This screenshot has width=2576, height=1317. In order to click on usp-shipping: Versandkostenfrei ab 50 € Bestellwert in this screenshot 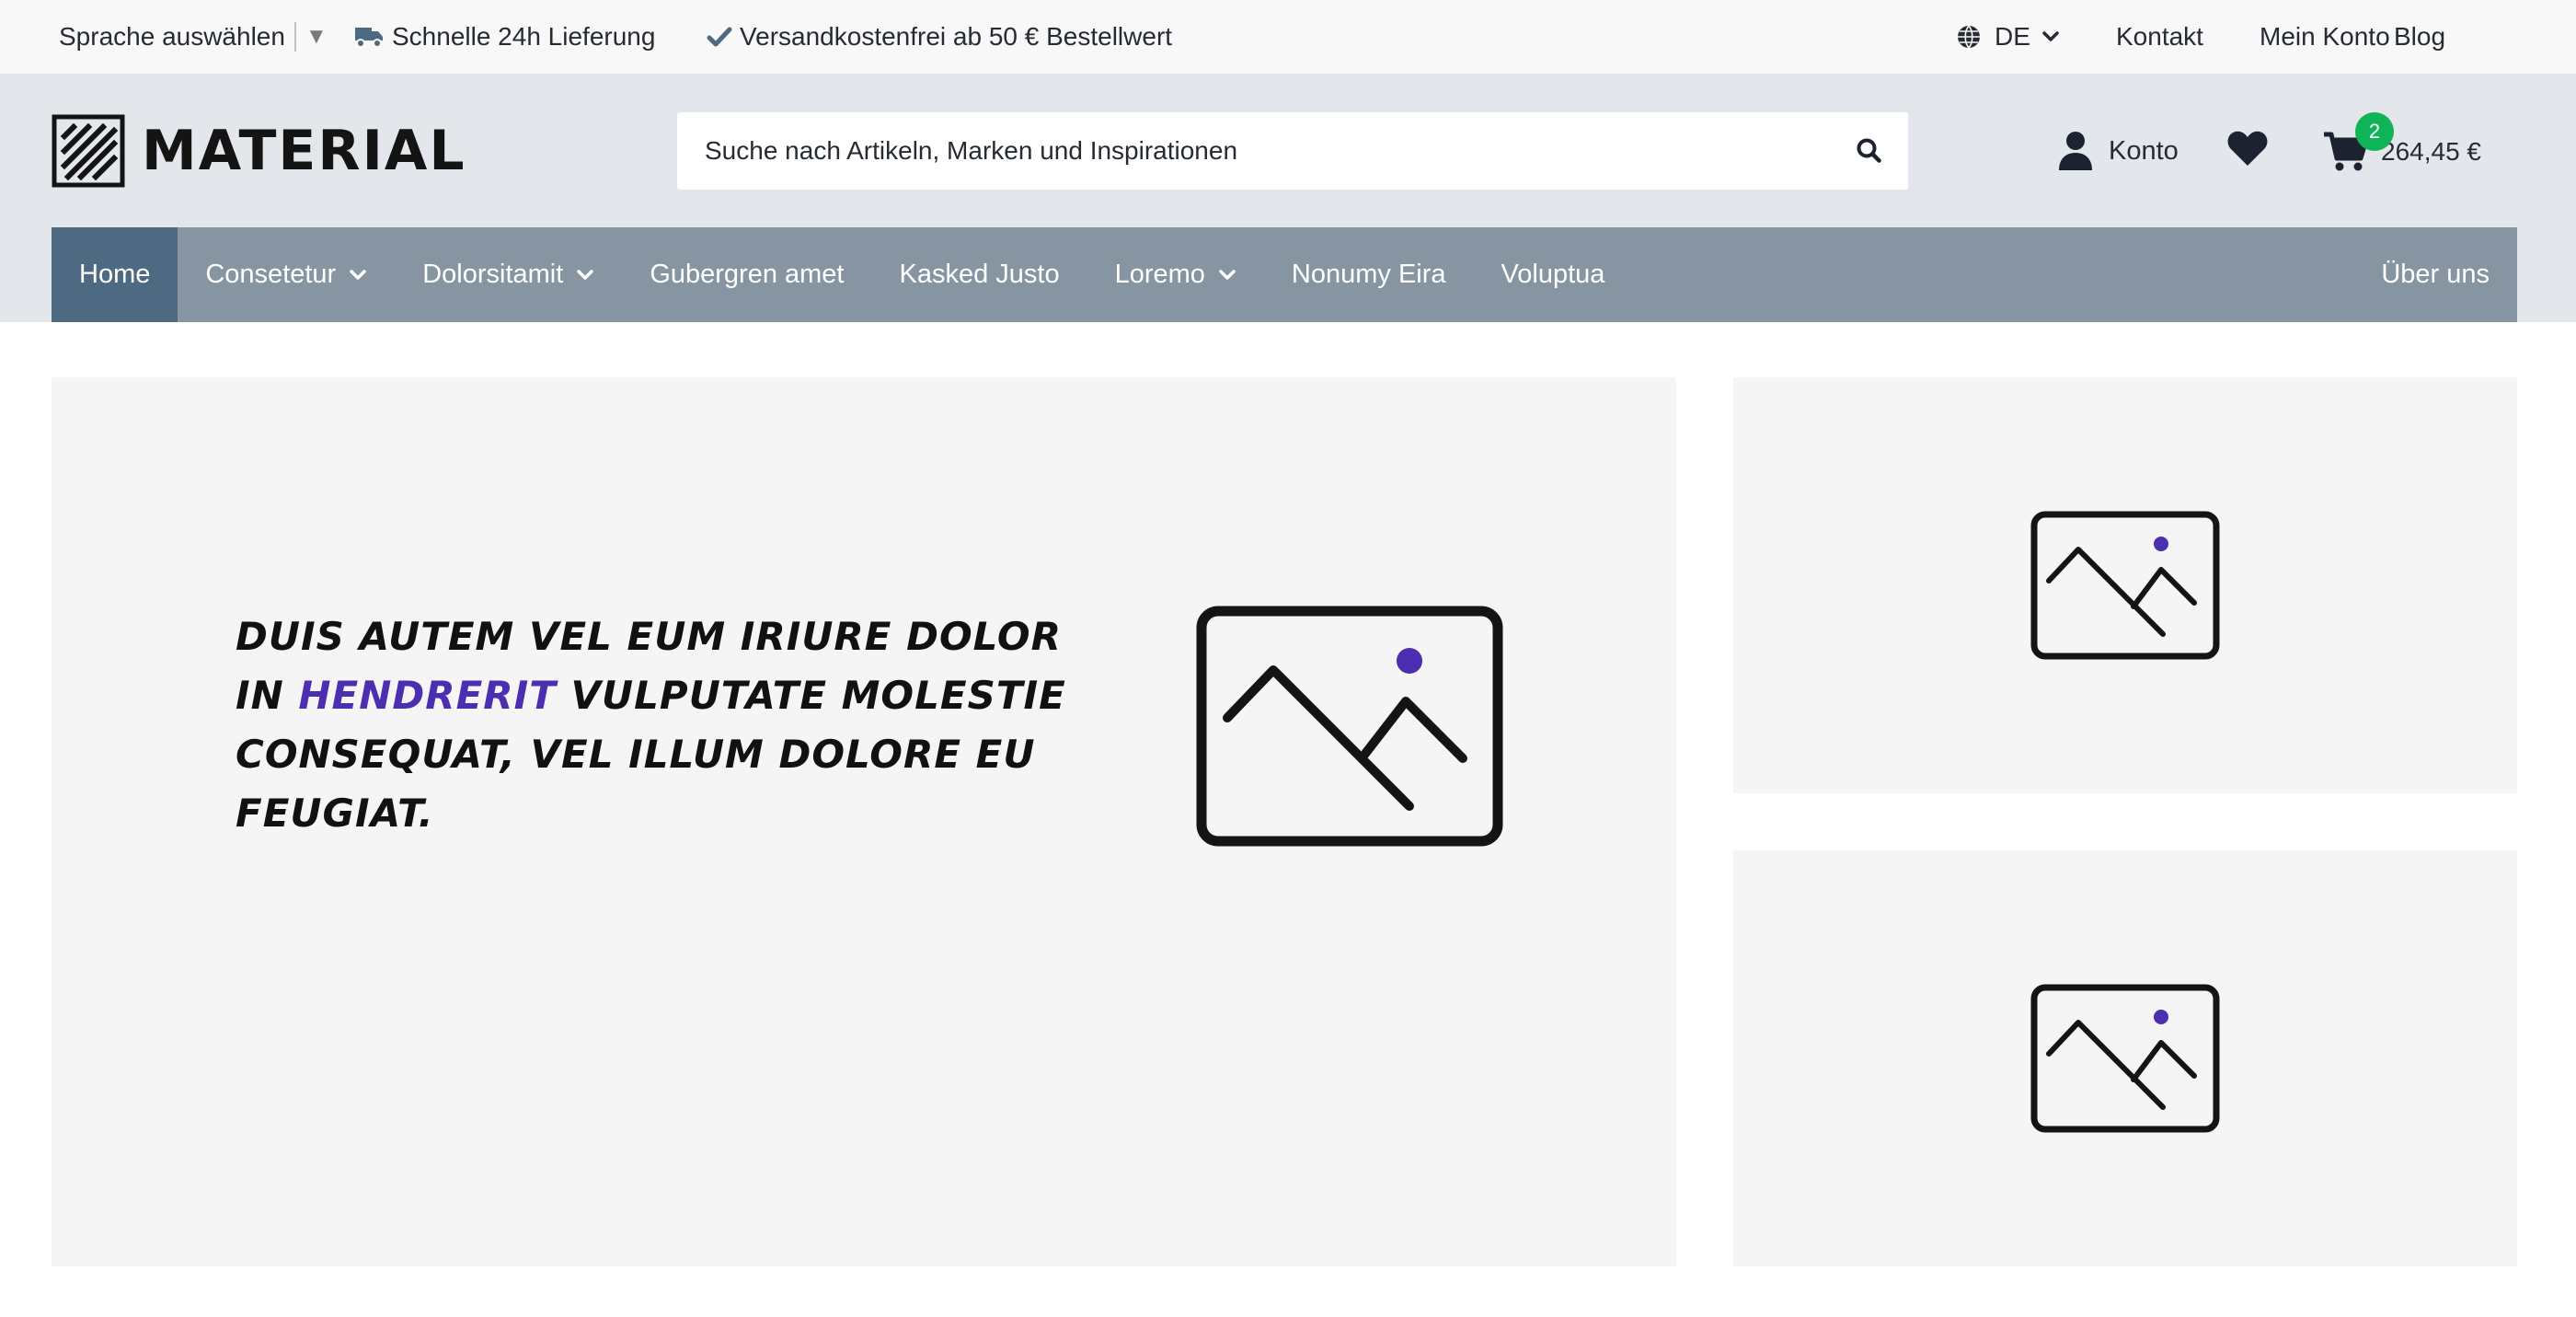, I will do `click(939, 37)`.